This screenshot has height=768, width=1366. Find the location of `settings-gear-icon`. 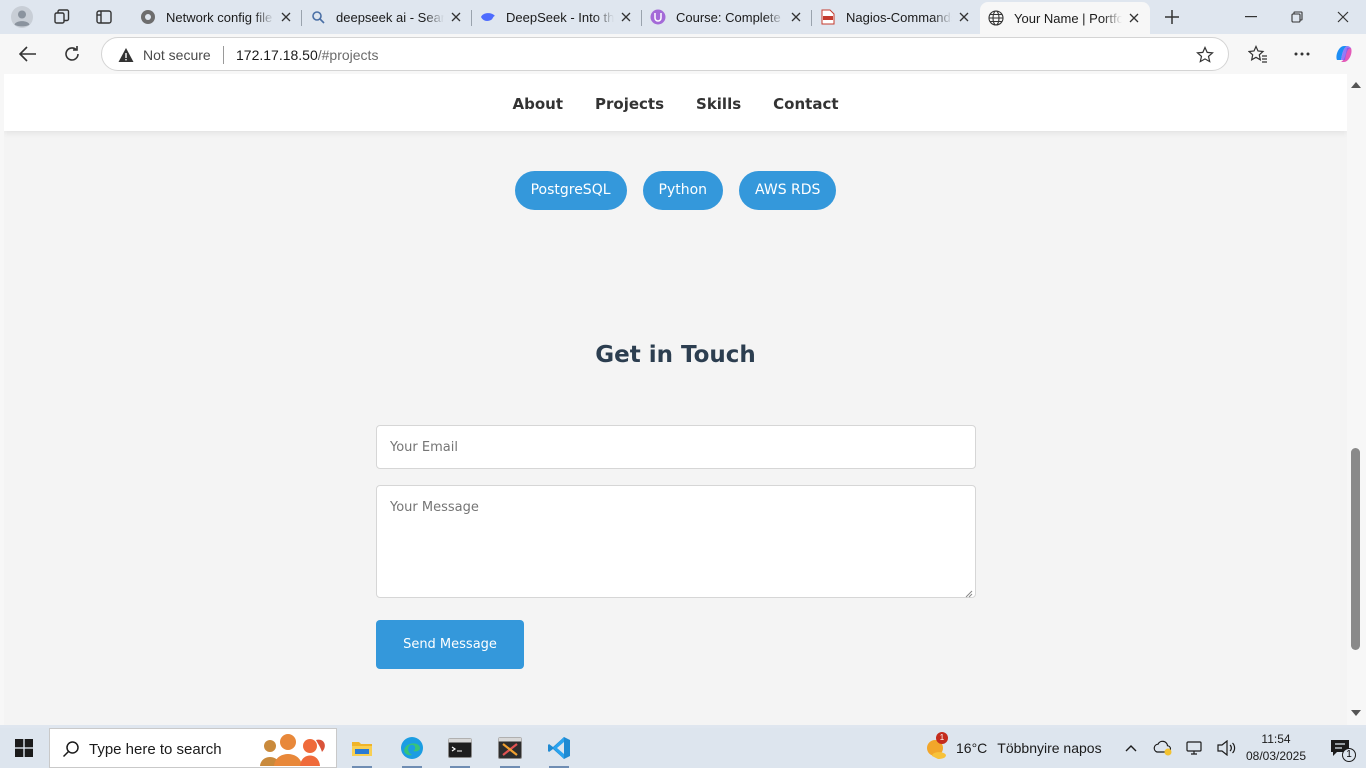

settings-gear-icon is located at coordinates (148, 17).